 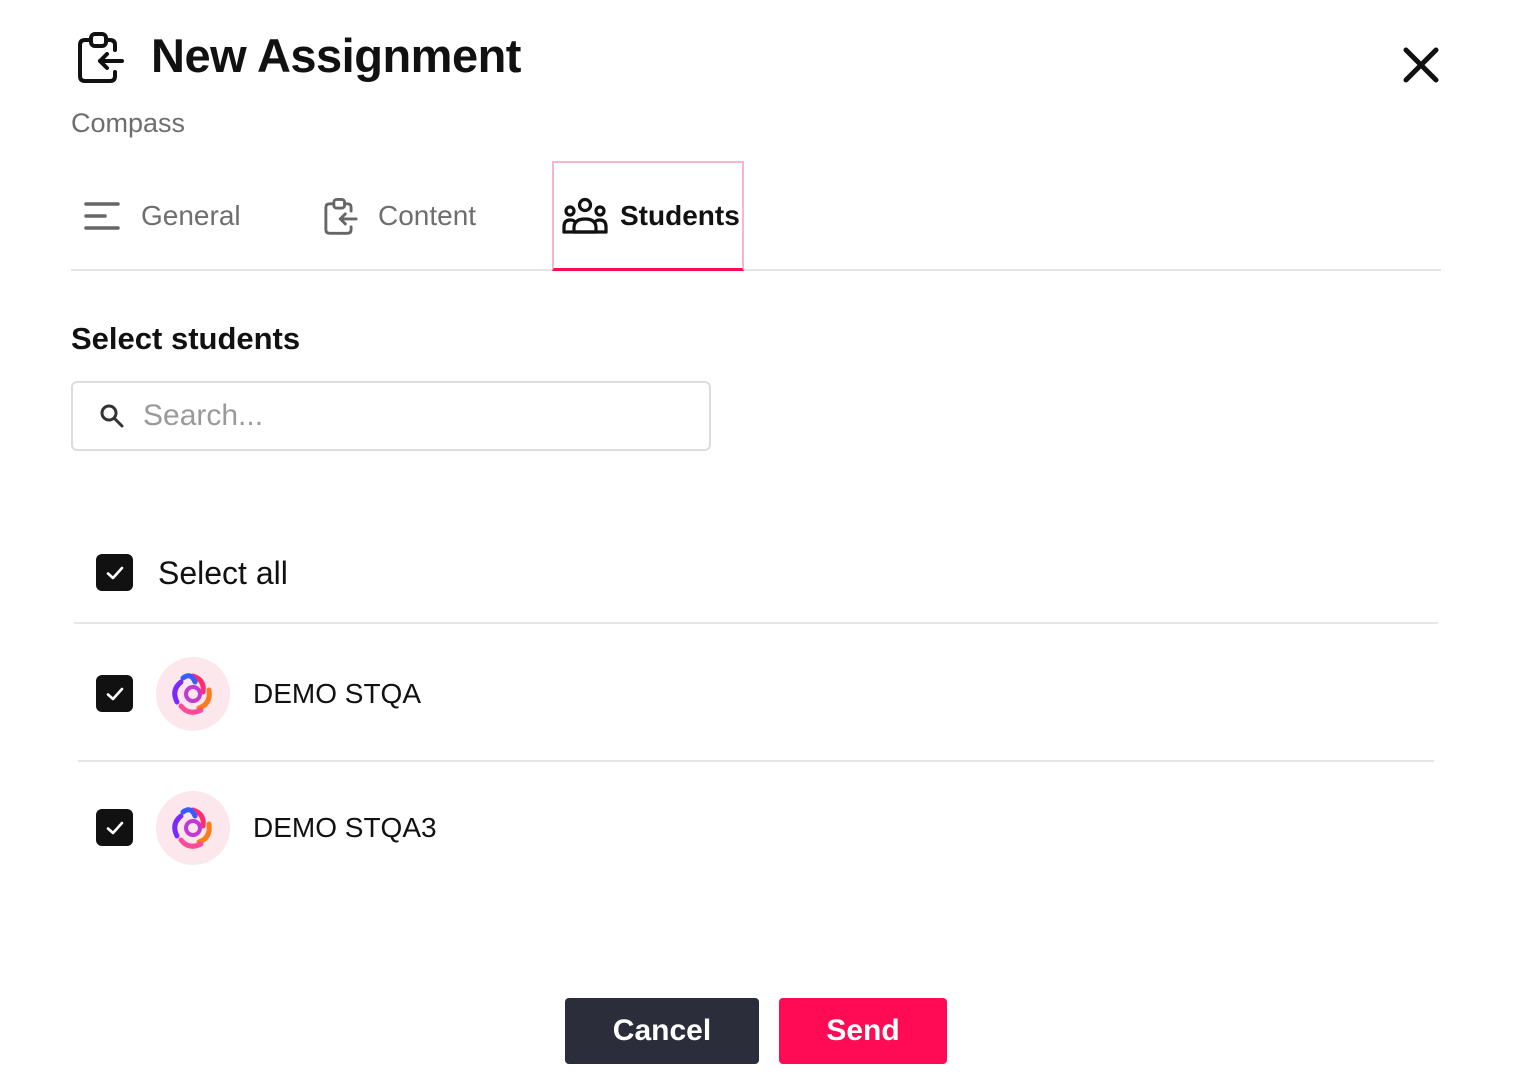 I want to click on tab-general: General, so click(x=162, y=216).